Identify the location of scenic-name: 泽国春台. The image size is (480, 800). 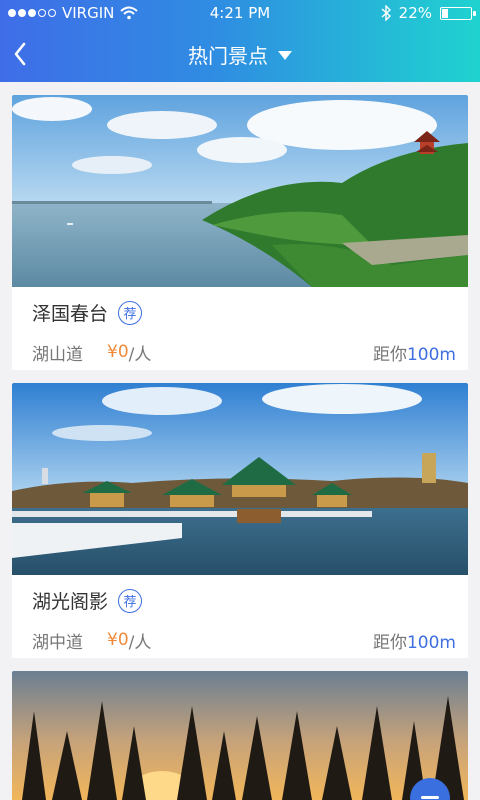
(70, 314).